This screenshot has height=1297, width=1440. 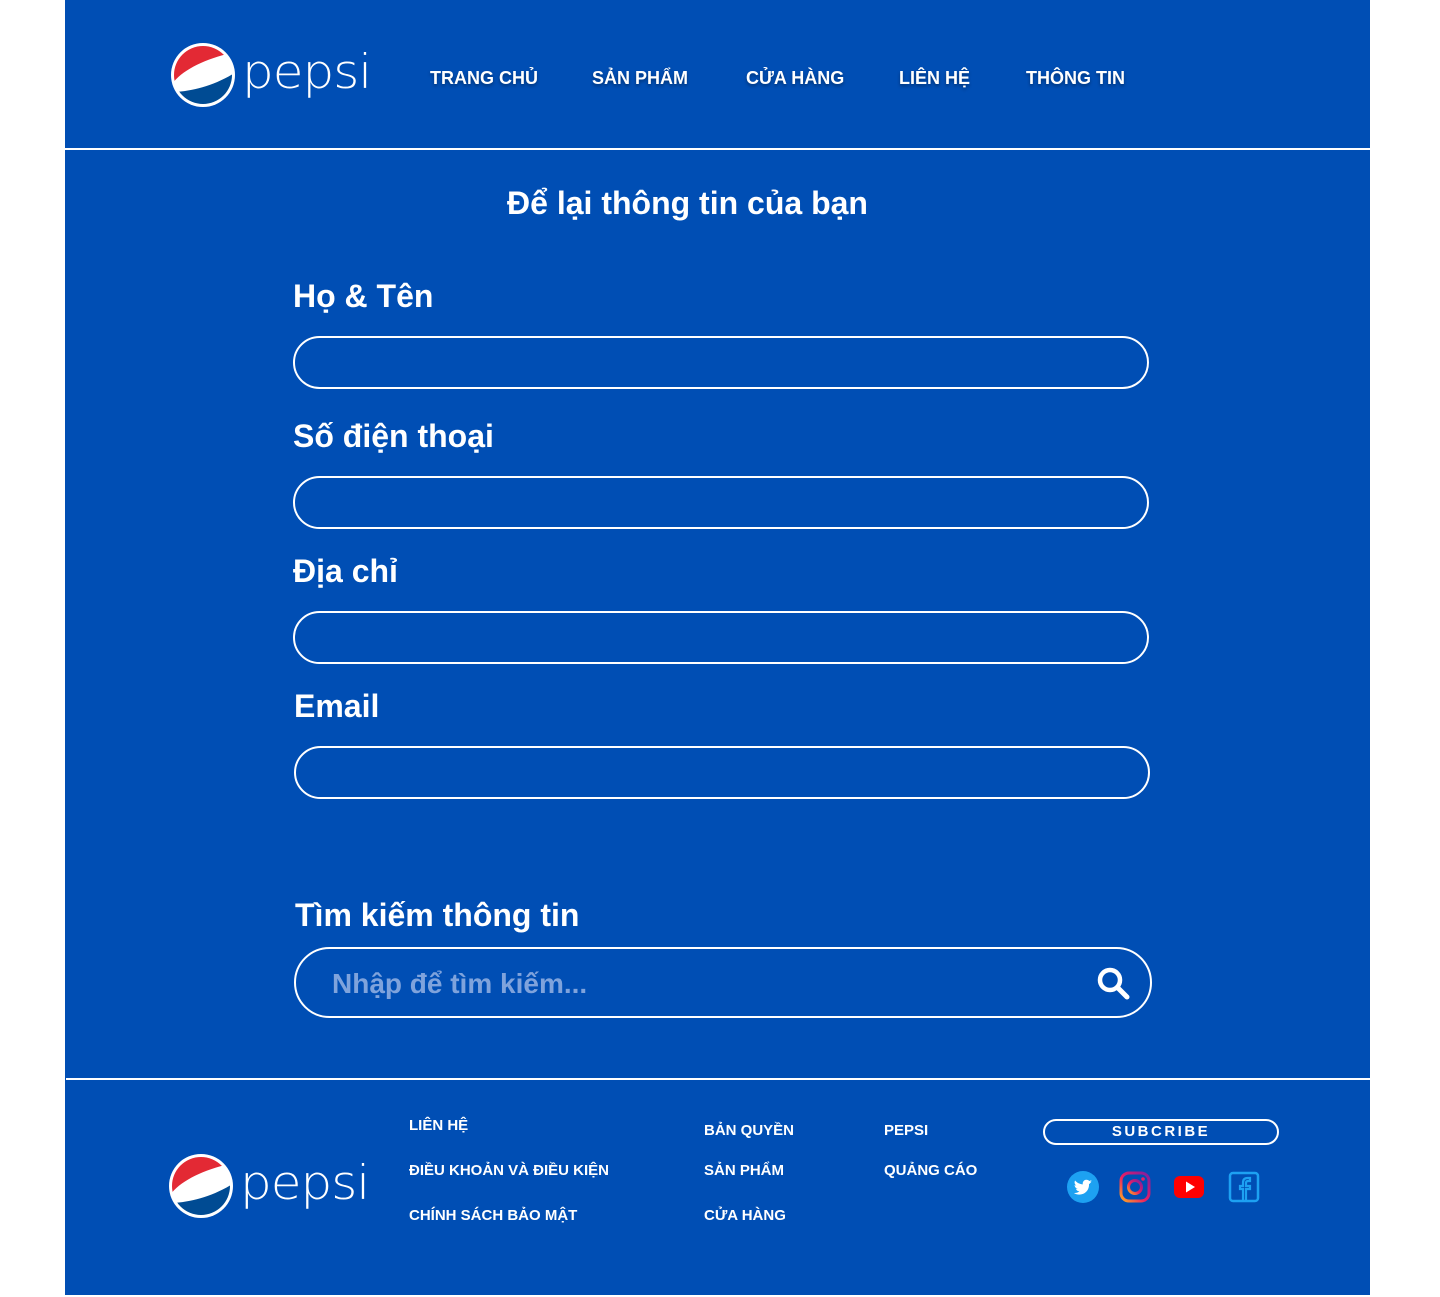 What do you see at coordinates (721, 637) in the screenshot?
I see `address-field` at bounding box center [721, 637].